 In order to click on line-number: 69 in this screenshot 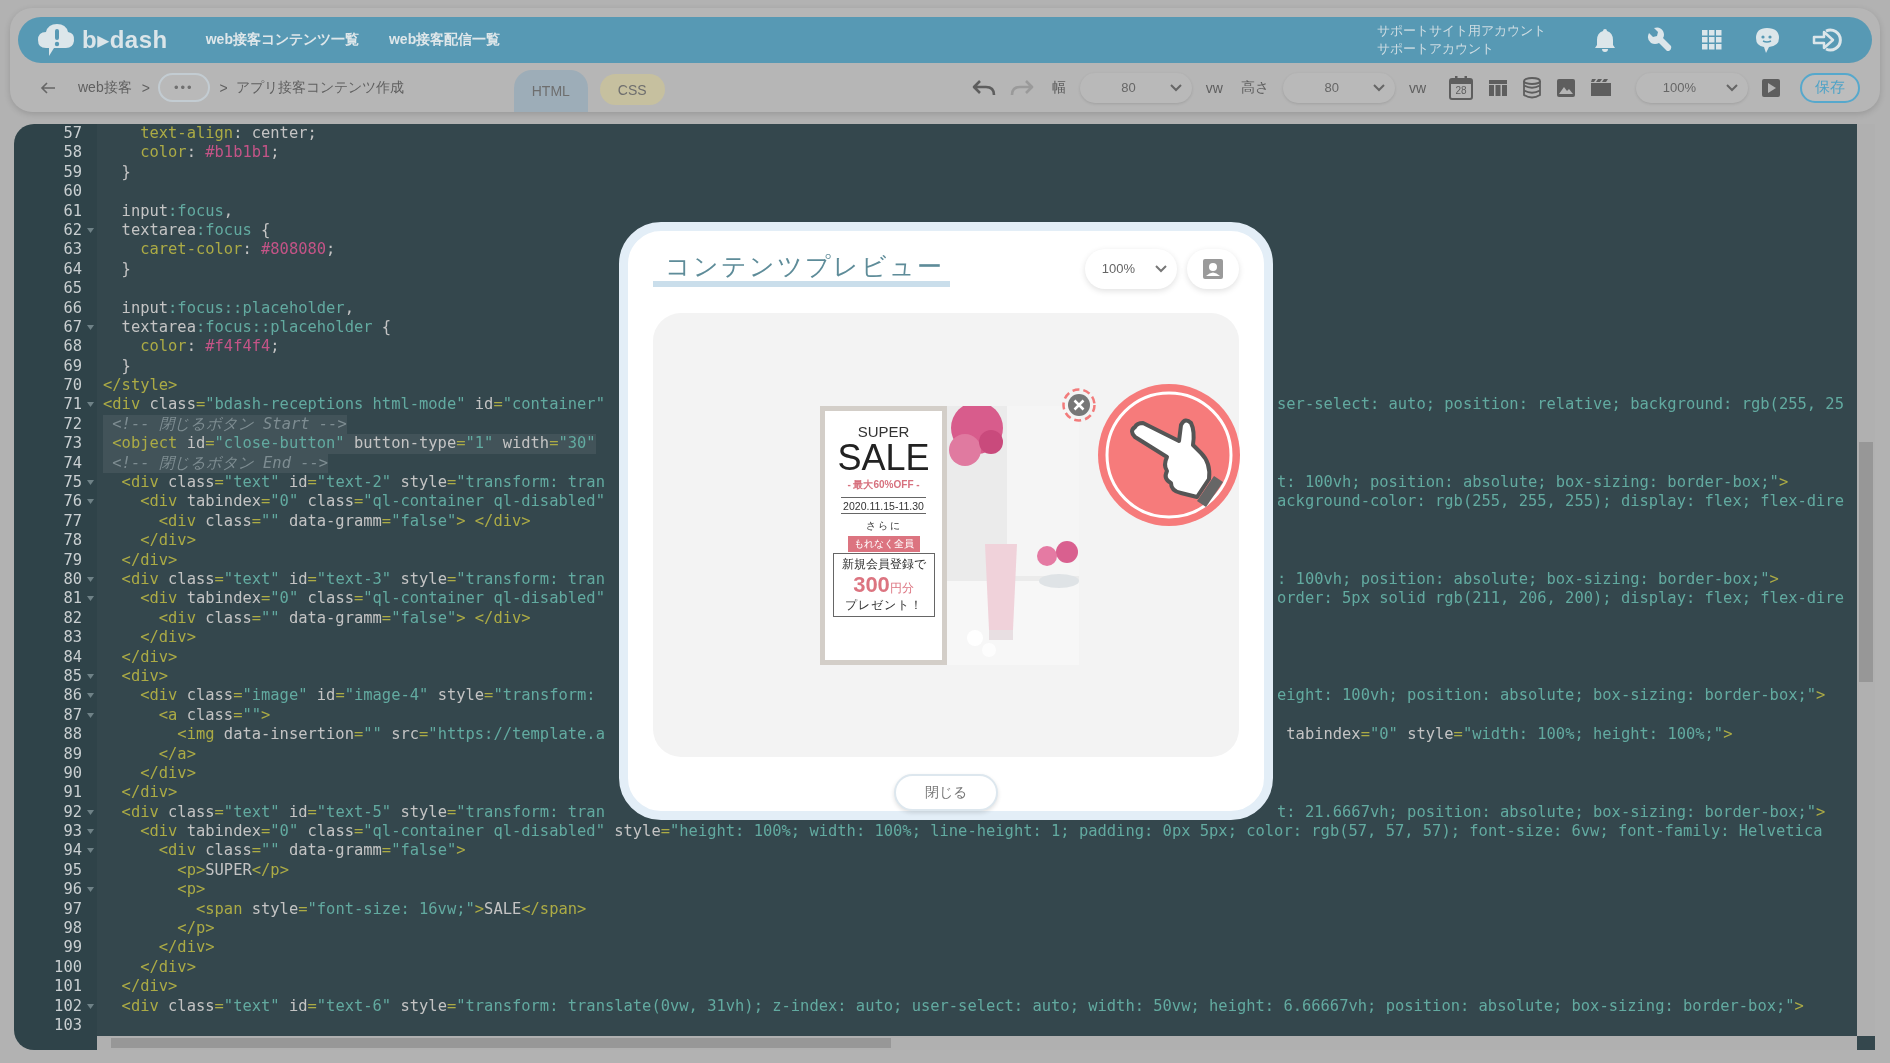, I will do `click(72, 366)`.